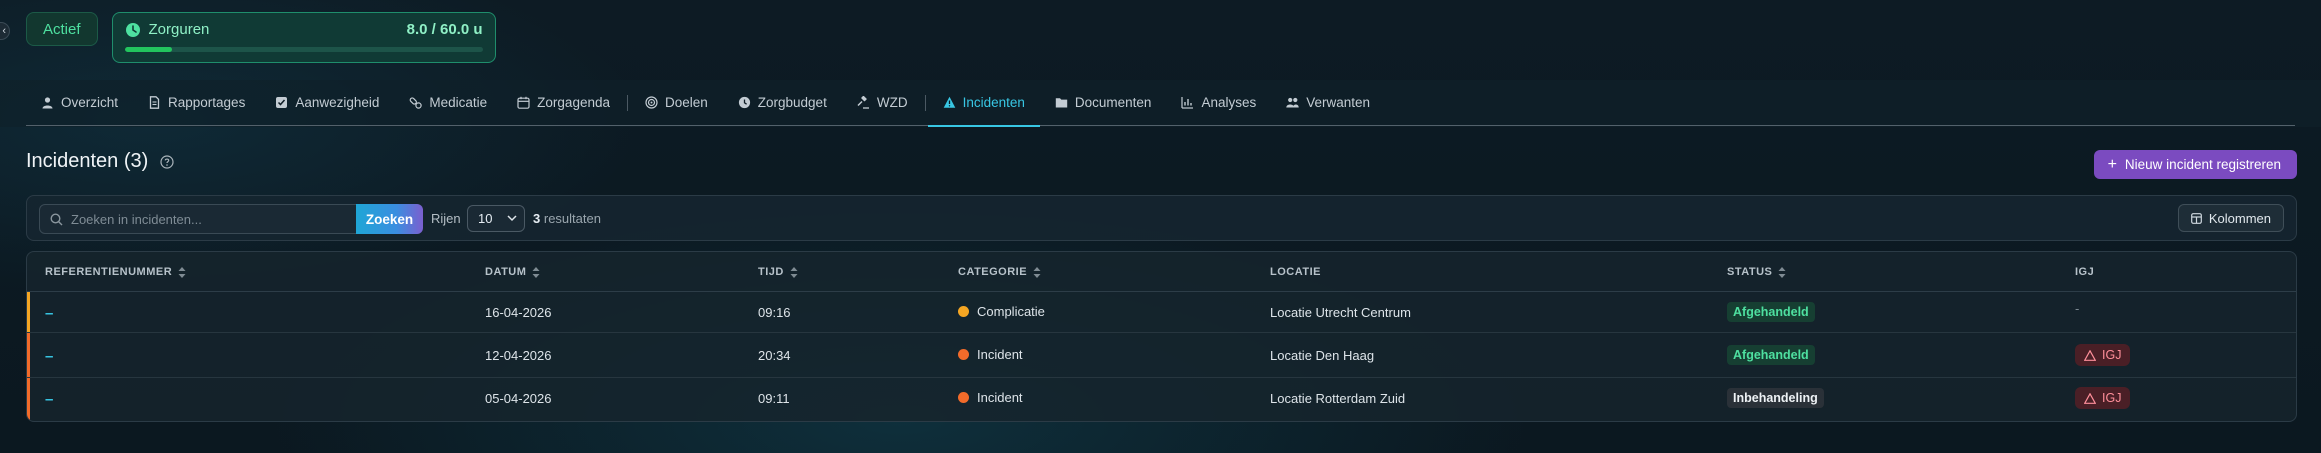 The width and height of the screenshot is (2321, 453). Describe the element at coordinates (863, 102) in the screenshot. I see `gavel-icon` at that location.